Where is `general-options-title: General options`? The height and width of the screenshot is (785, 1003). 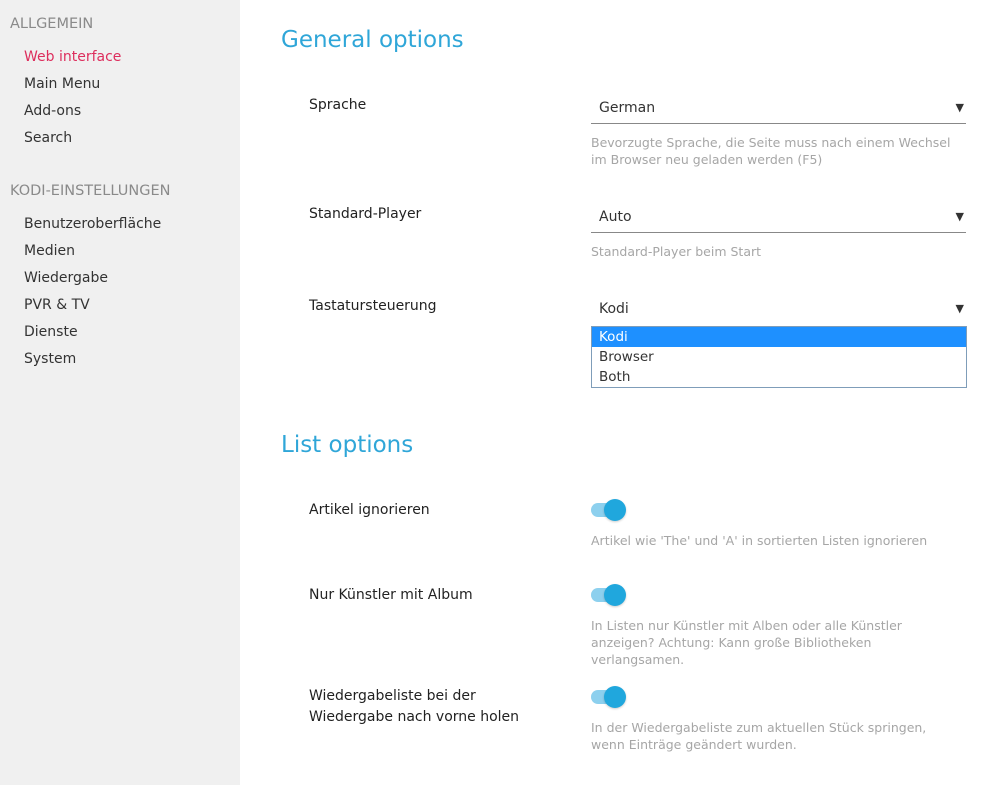
general-options-title: General options is located at coordinates (372, 40).